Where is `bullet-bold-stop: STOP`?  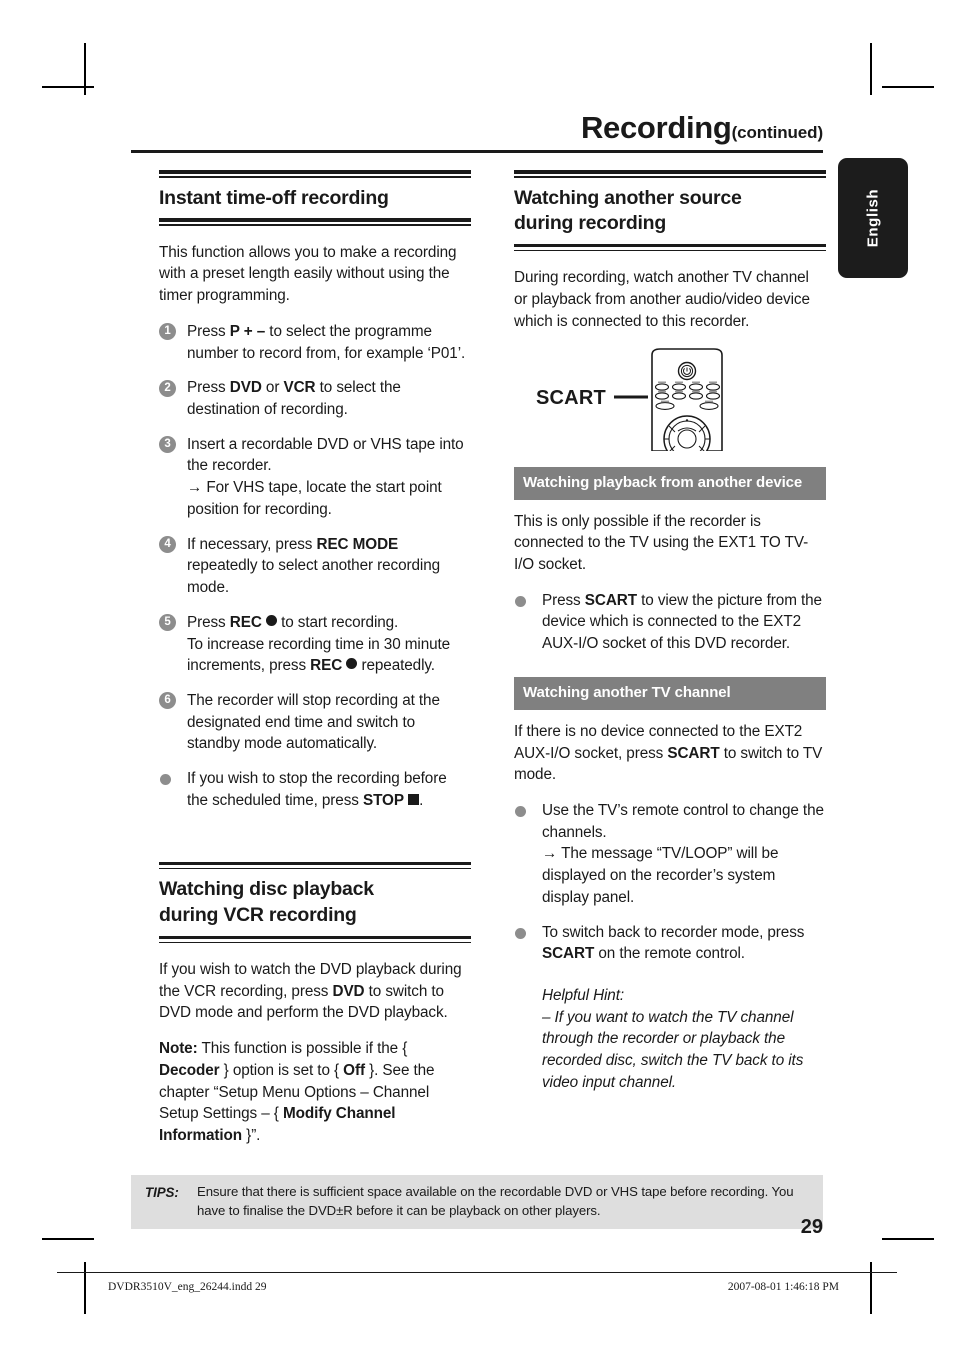
bullet-bold-stop: STOP is located at coordinates (383, 800).